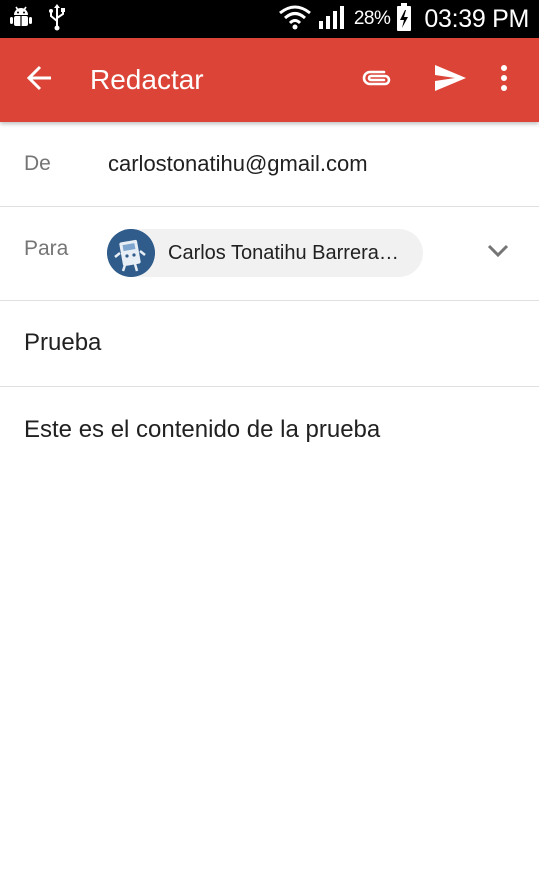 Image resolution: width=539 pixels, height=885 pixels. Describe the element at coordinates (333, 19) in the screenshot. I see `signal-icon` at that location.